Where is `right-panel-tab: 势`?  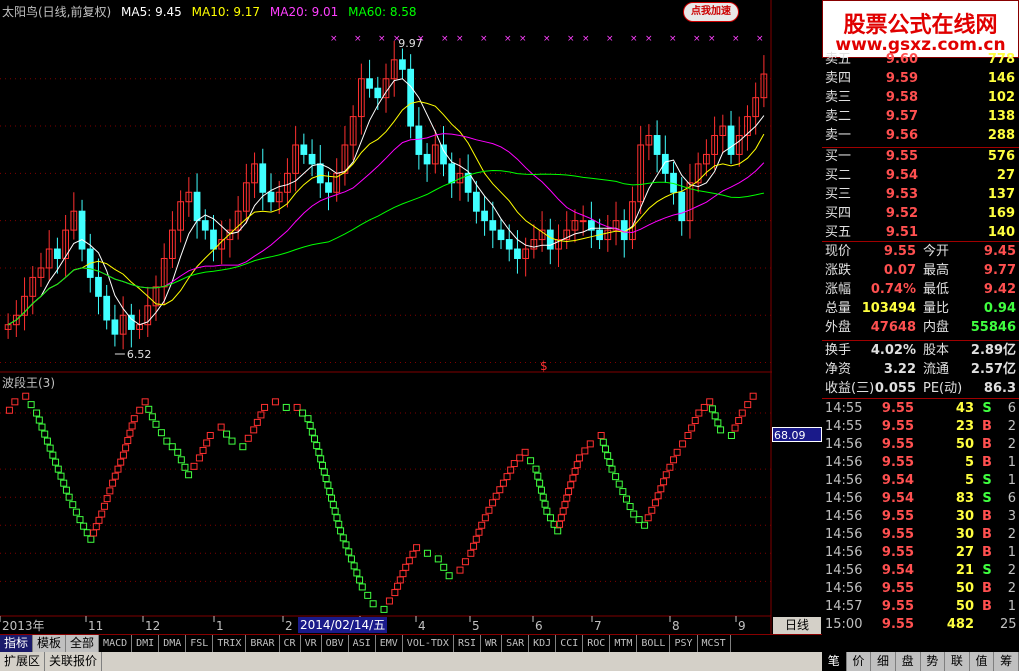
right-panel-tab: 势 is located at coordinates (933, 661).